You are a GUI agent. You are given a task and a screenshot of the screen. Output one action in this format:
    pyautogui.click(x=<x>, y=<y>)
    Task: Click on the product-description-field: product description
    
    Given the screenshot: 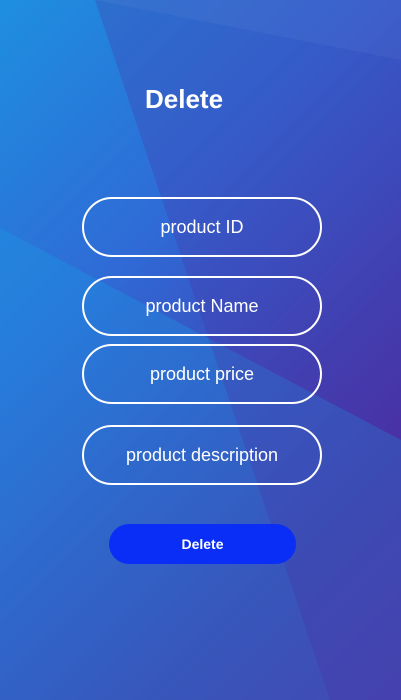 What is the action you would take?
    pyautogui.click(x=202, y=455)
    